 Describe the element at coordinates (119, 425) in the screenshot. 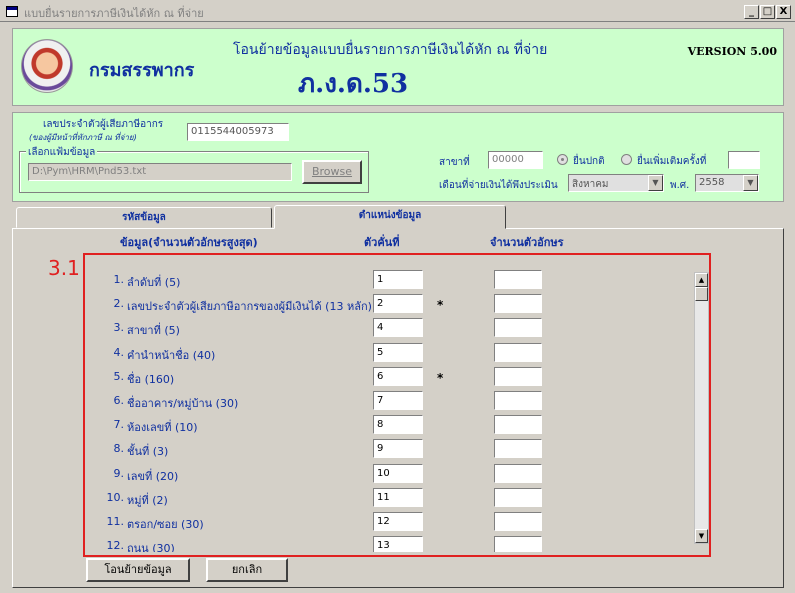

I see `row-number: 7.` at that location.